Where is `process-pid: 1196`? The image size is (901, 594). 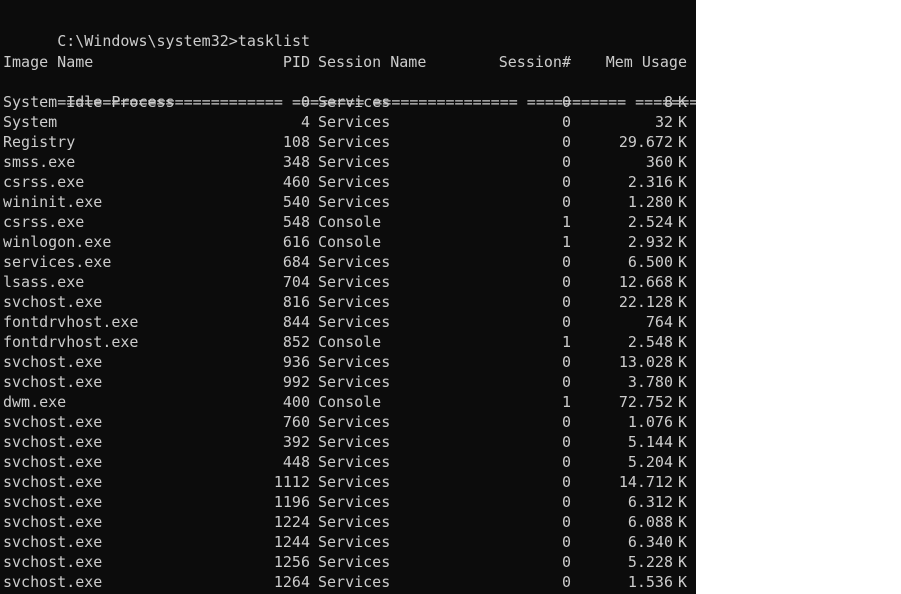
process-pid: 1196 is located at coordinates (291, 502).